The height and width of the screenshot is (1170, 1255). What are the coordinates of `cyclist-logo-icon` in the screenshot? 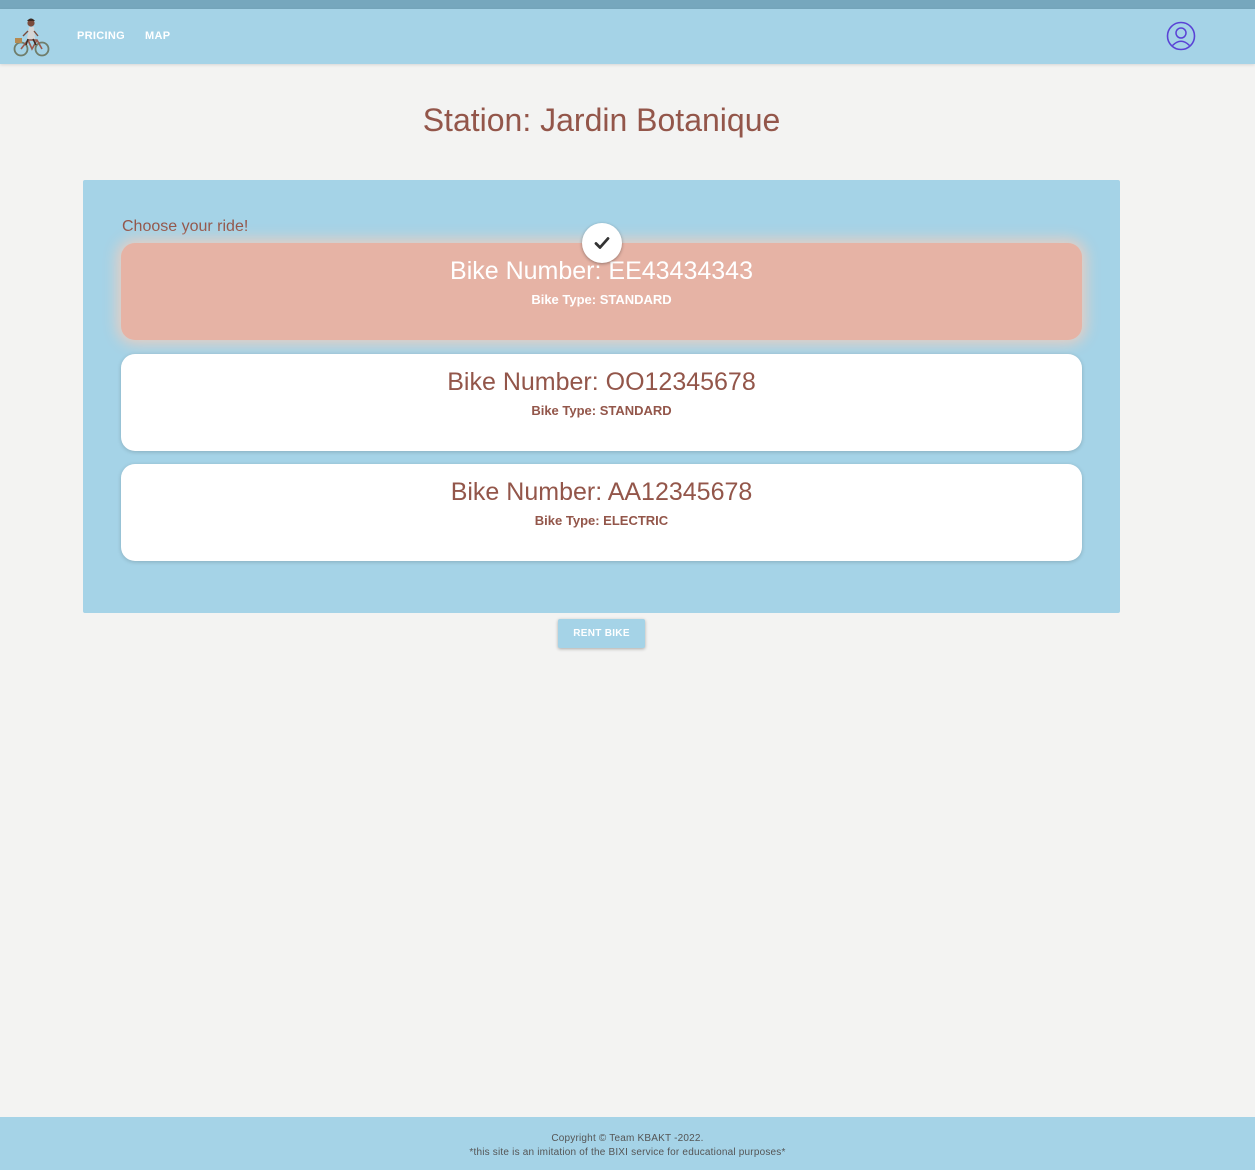 It's located at (32, 37).